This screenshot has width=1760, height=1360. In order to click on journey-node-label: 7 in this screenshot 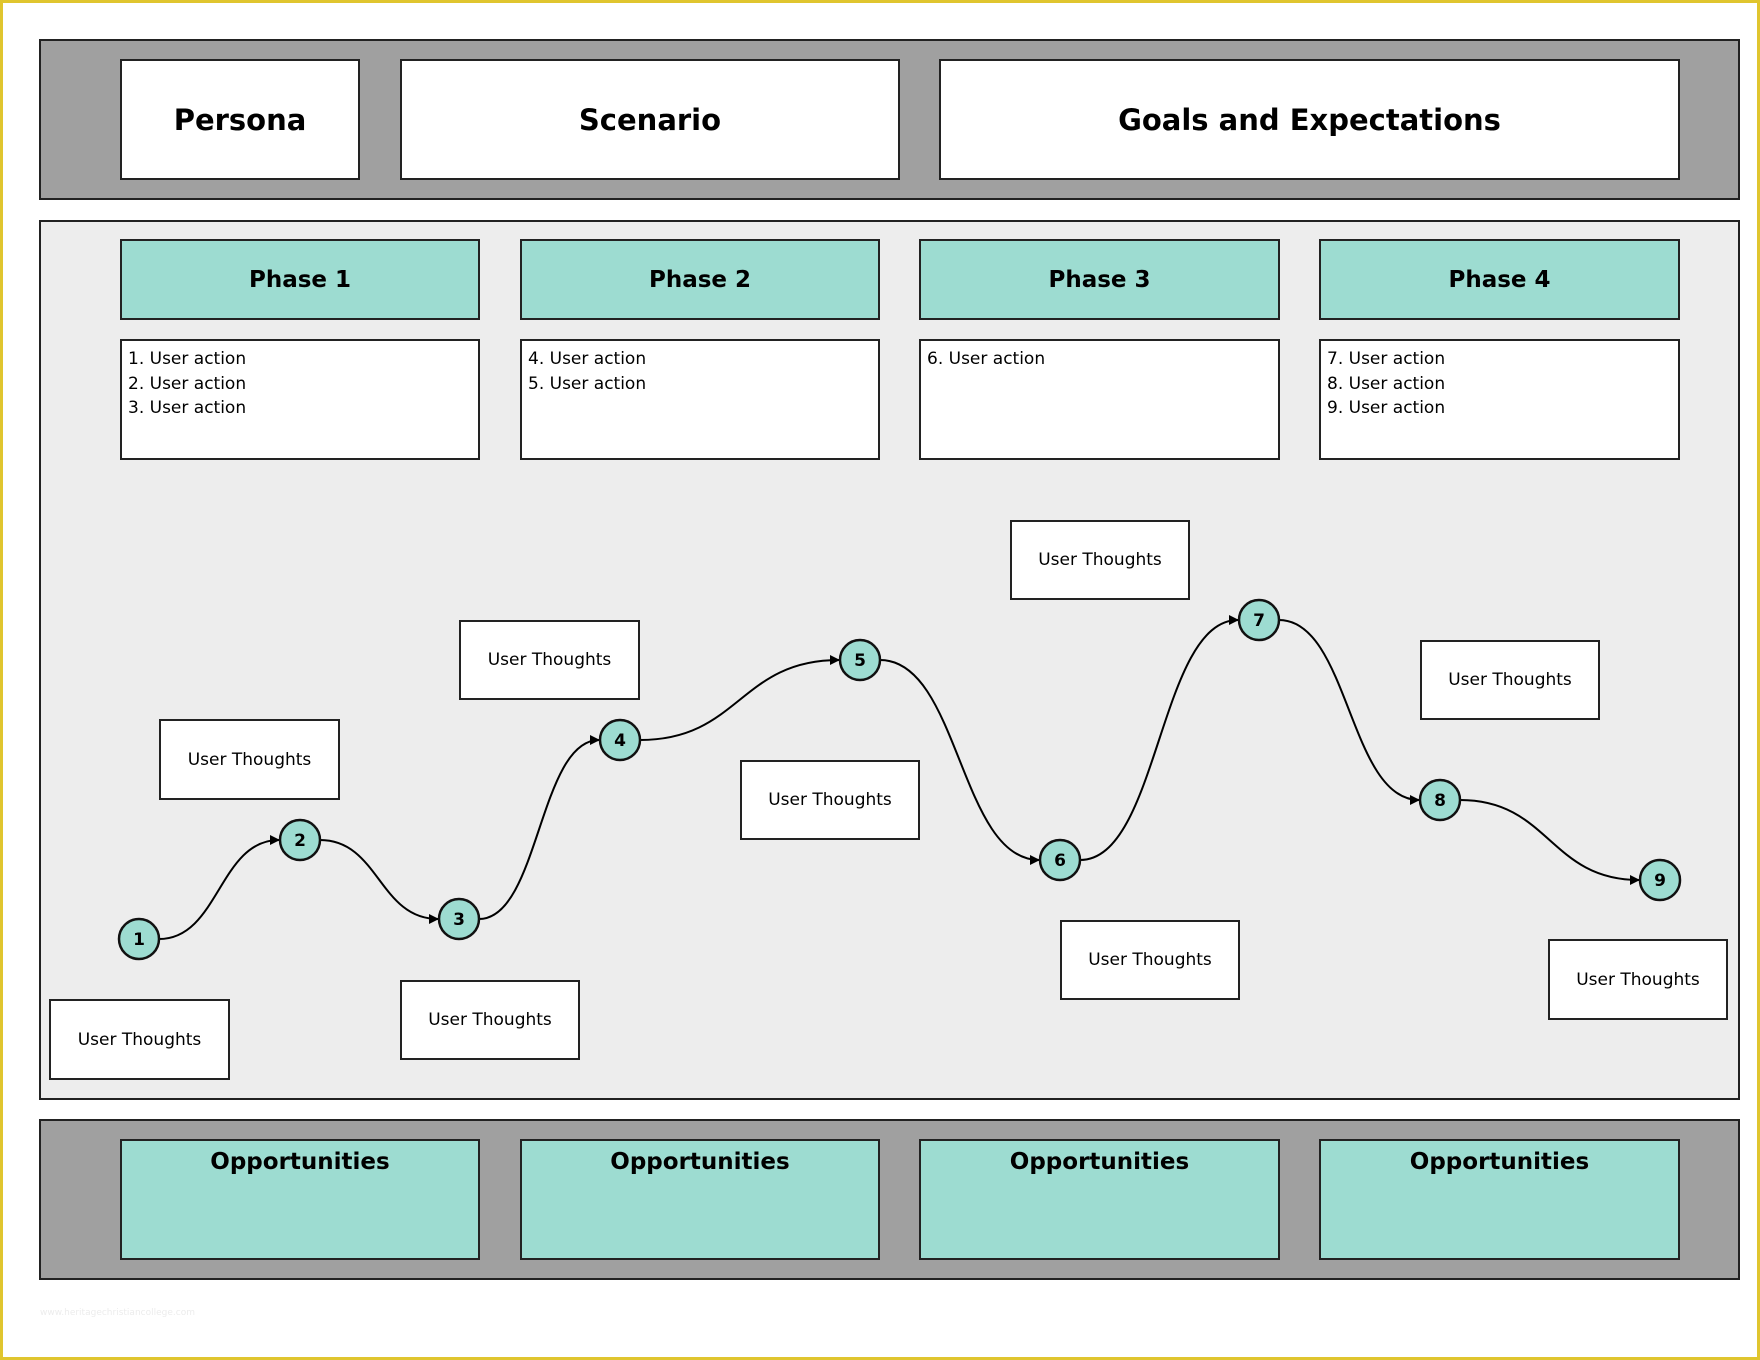, I will do `click(1259, 621)`.